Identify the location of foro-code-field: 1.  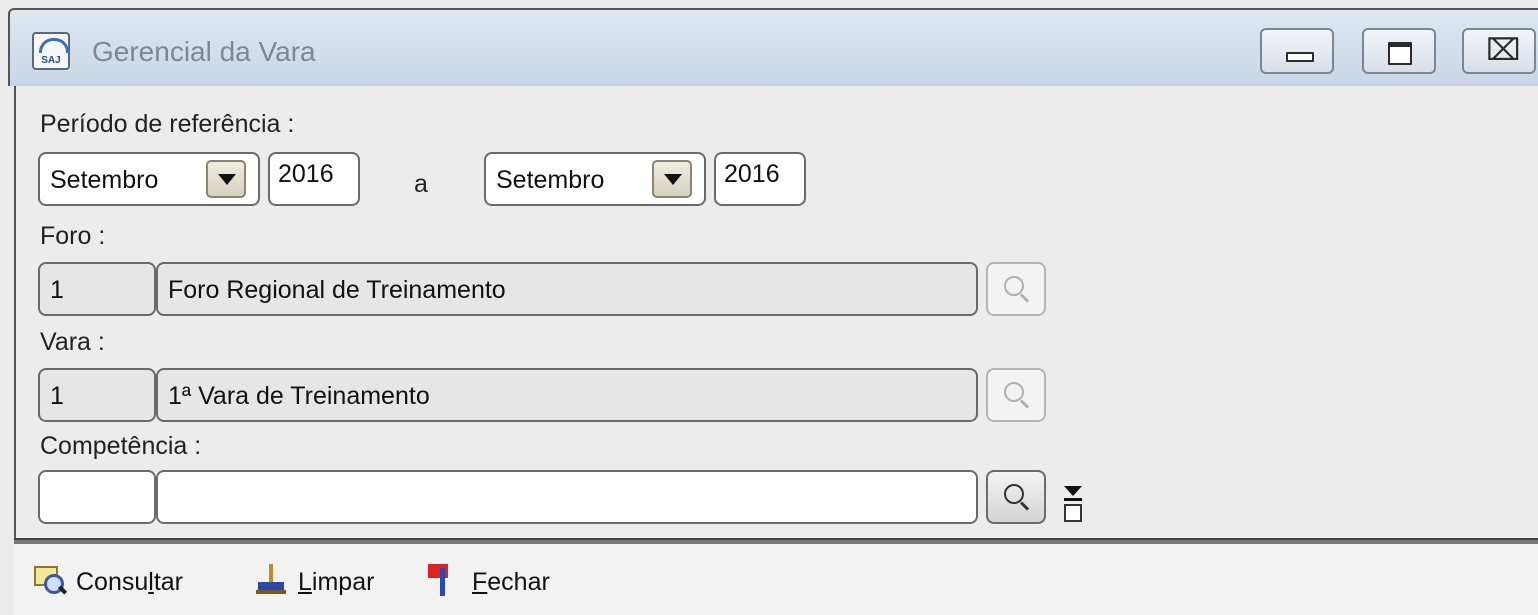
(97, 289).